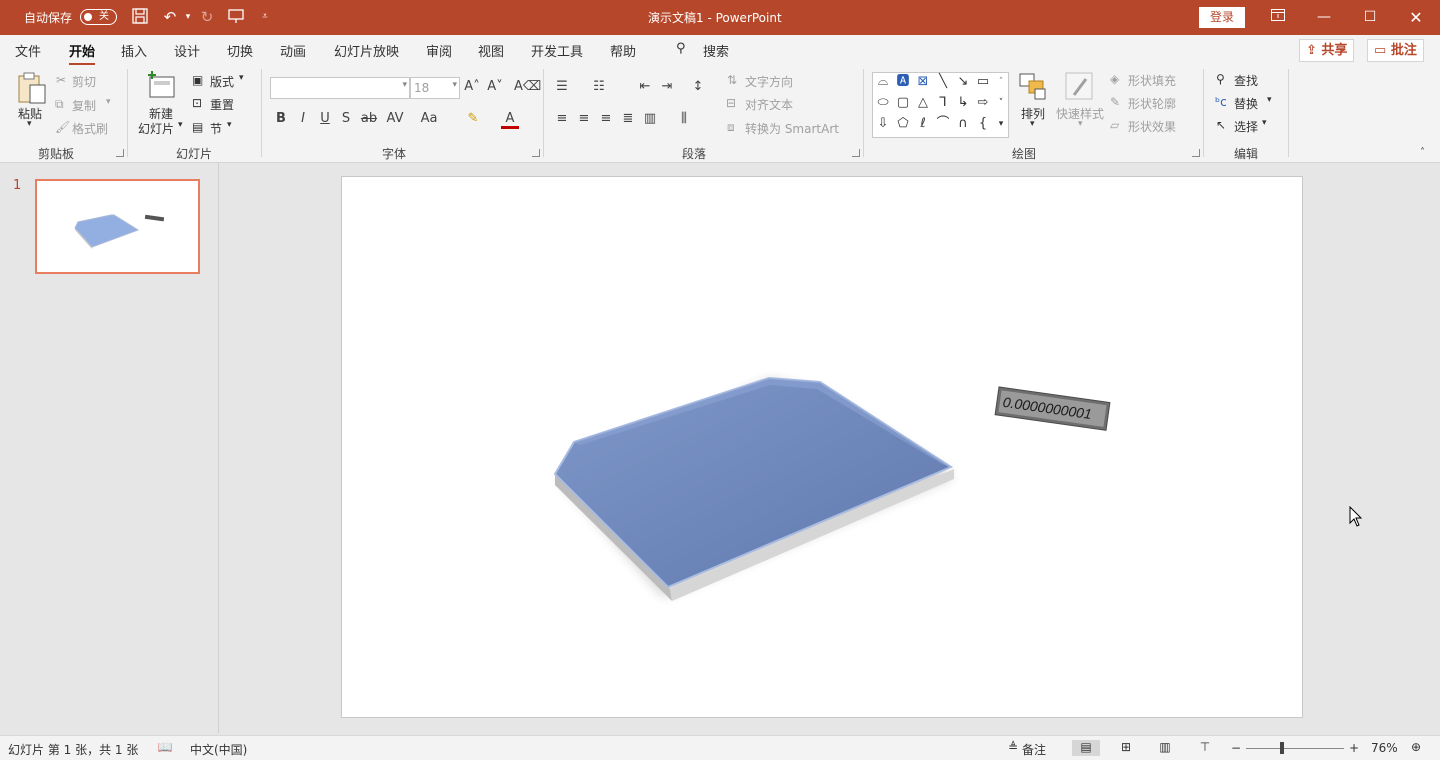 The height and width of the screenshot is (760, 1440). What do you see at coordinates (1395, 50) in the screenshot?
I see `comments-button: ▭ 批注` at bounding box center [1395, 50].